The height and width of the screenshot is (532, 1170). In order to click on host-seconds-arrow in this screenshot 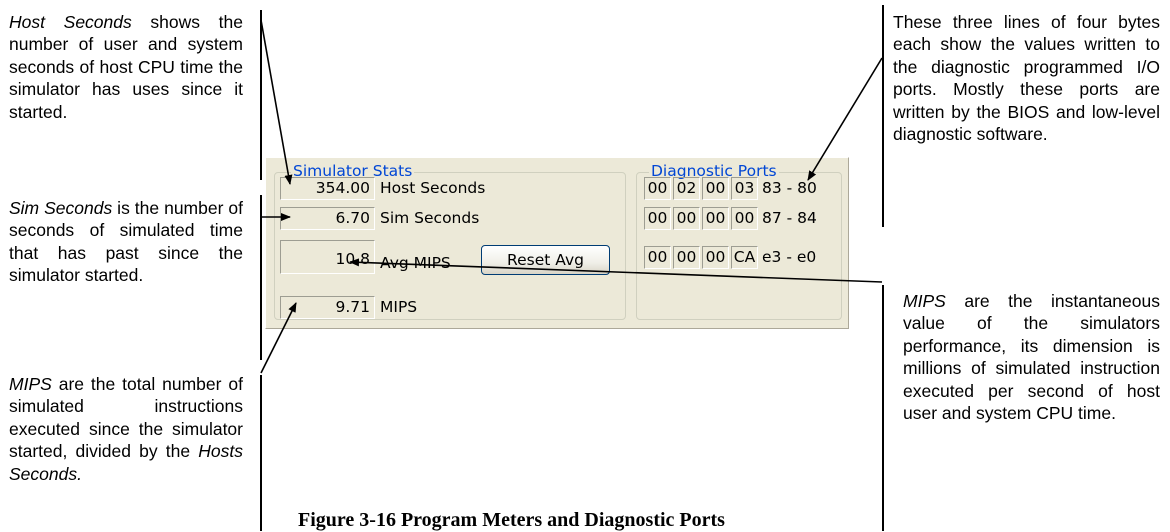, I will do `click(276, 102)`.